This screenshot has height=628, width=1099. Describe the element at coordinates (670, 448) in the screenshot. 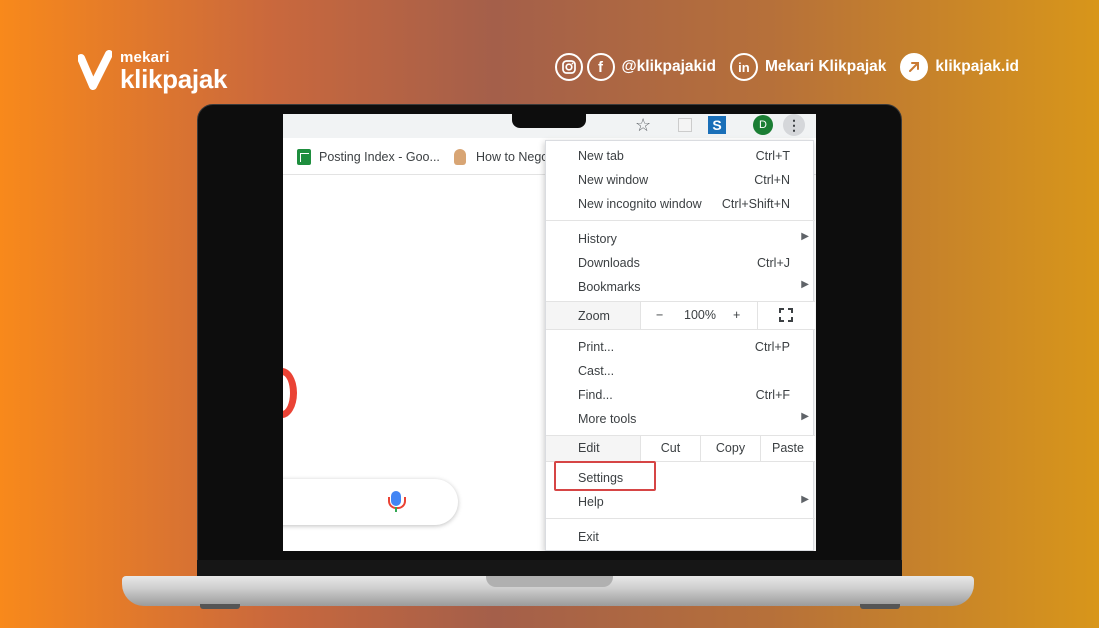

I see `cut-button: Cut` at that location.